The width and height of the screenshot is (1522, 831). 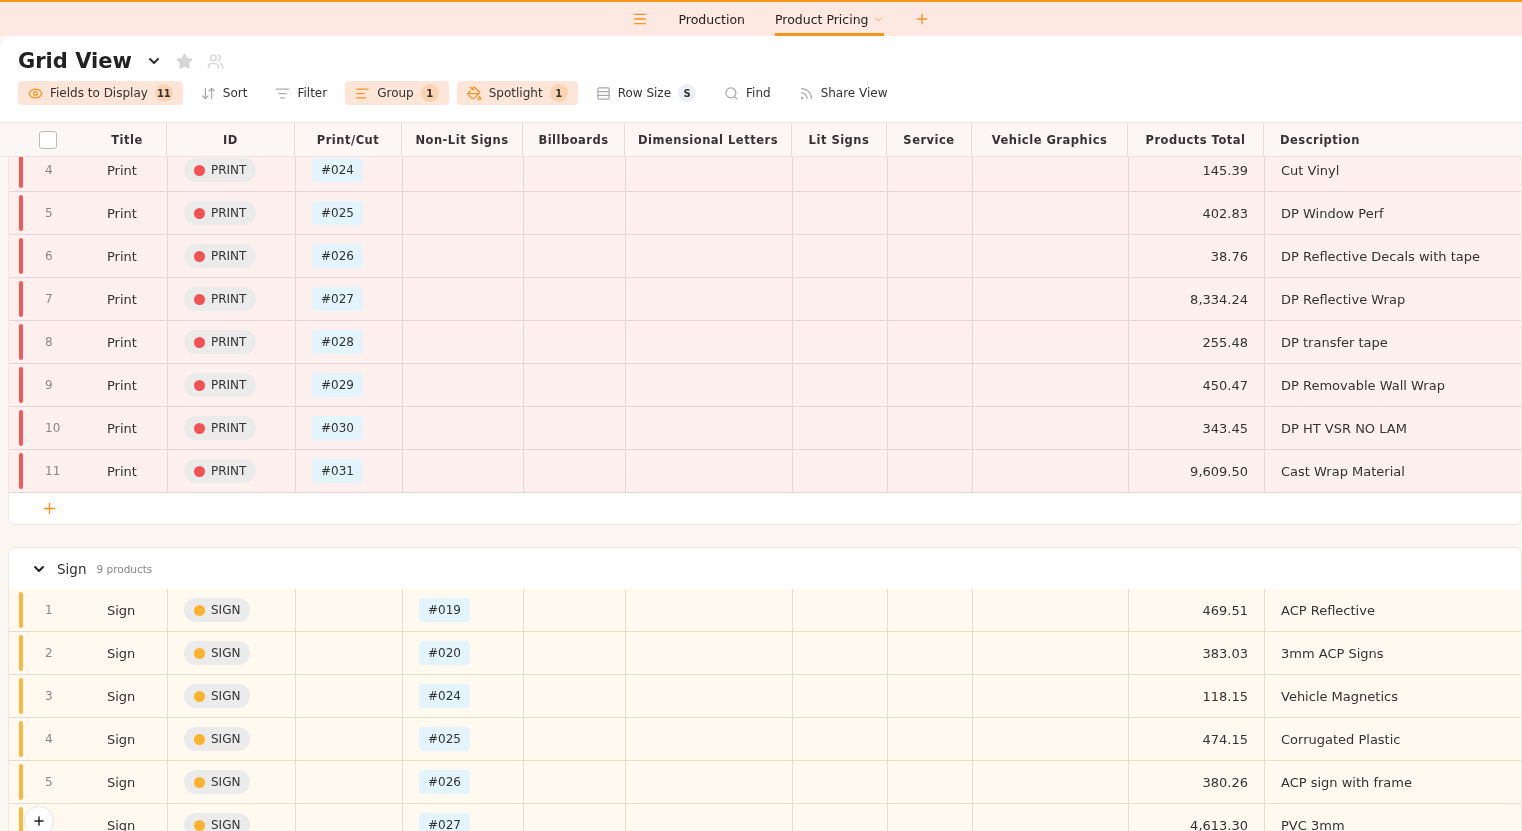 I want to click on table-cell: 118.15, so click(x=1225, y=696).